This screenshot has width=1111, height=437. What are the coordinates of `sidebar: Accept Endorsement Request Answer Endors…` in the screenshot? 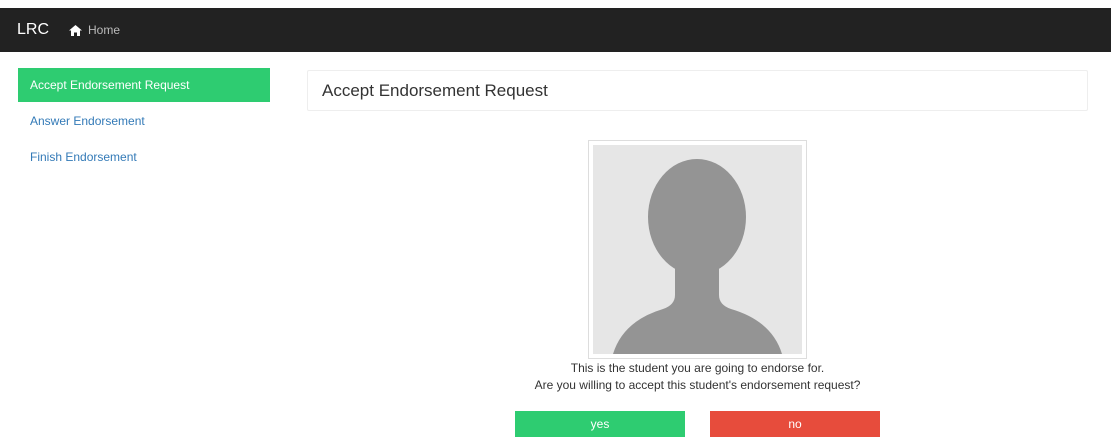 It's located at (144, 122).